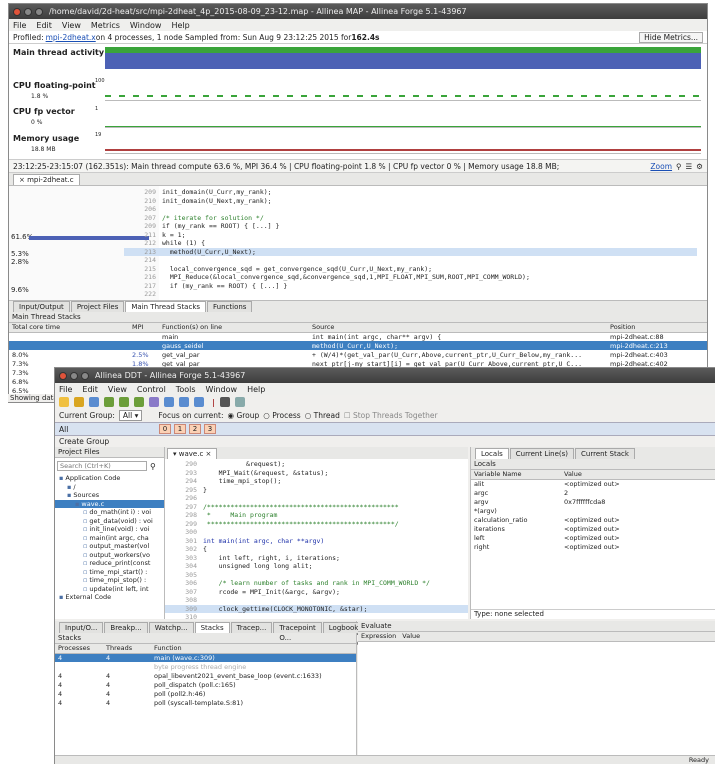  I want to click on locals-row: *(argv), so click(593, 510).